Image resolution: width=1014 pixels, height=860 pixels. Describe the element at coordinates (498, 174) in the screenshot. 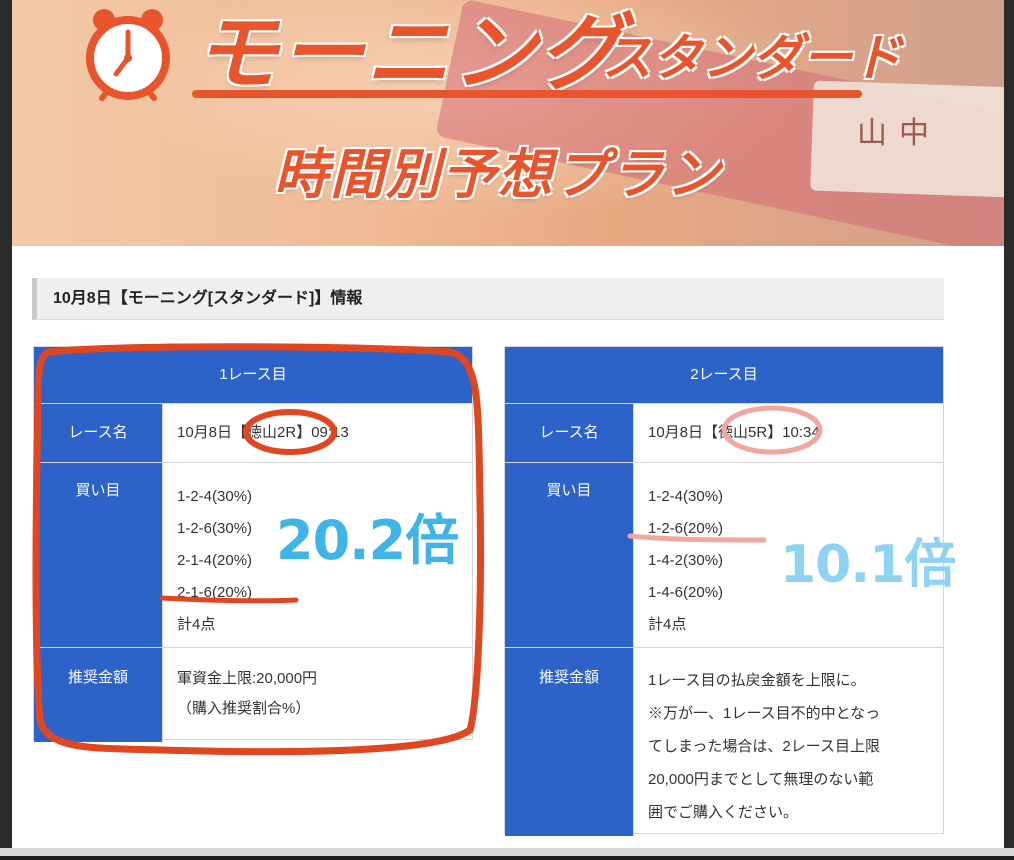

I see `banner-title-plan: 時間別予想プラン` at that location.